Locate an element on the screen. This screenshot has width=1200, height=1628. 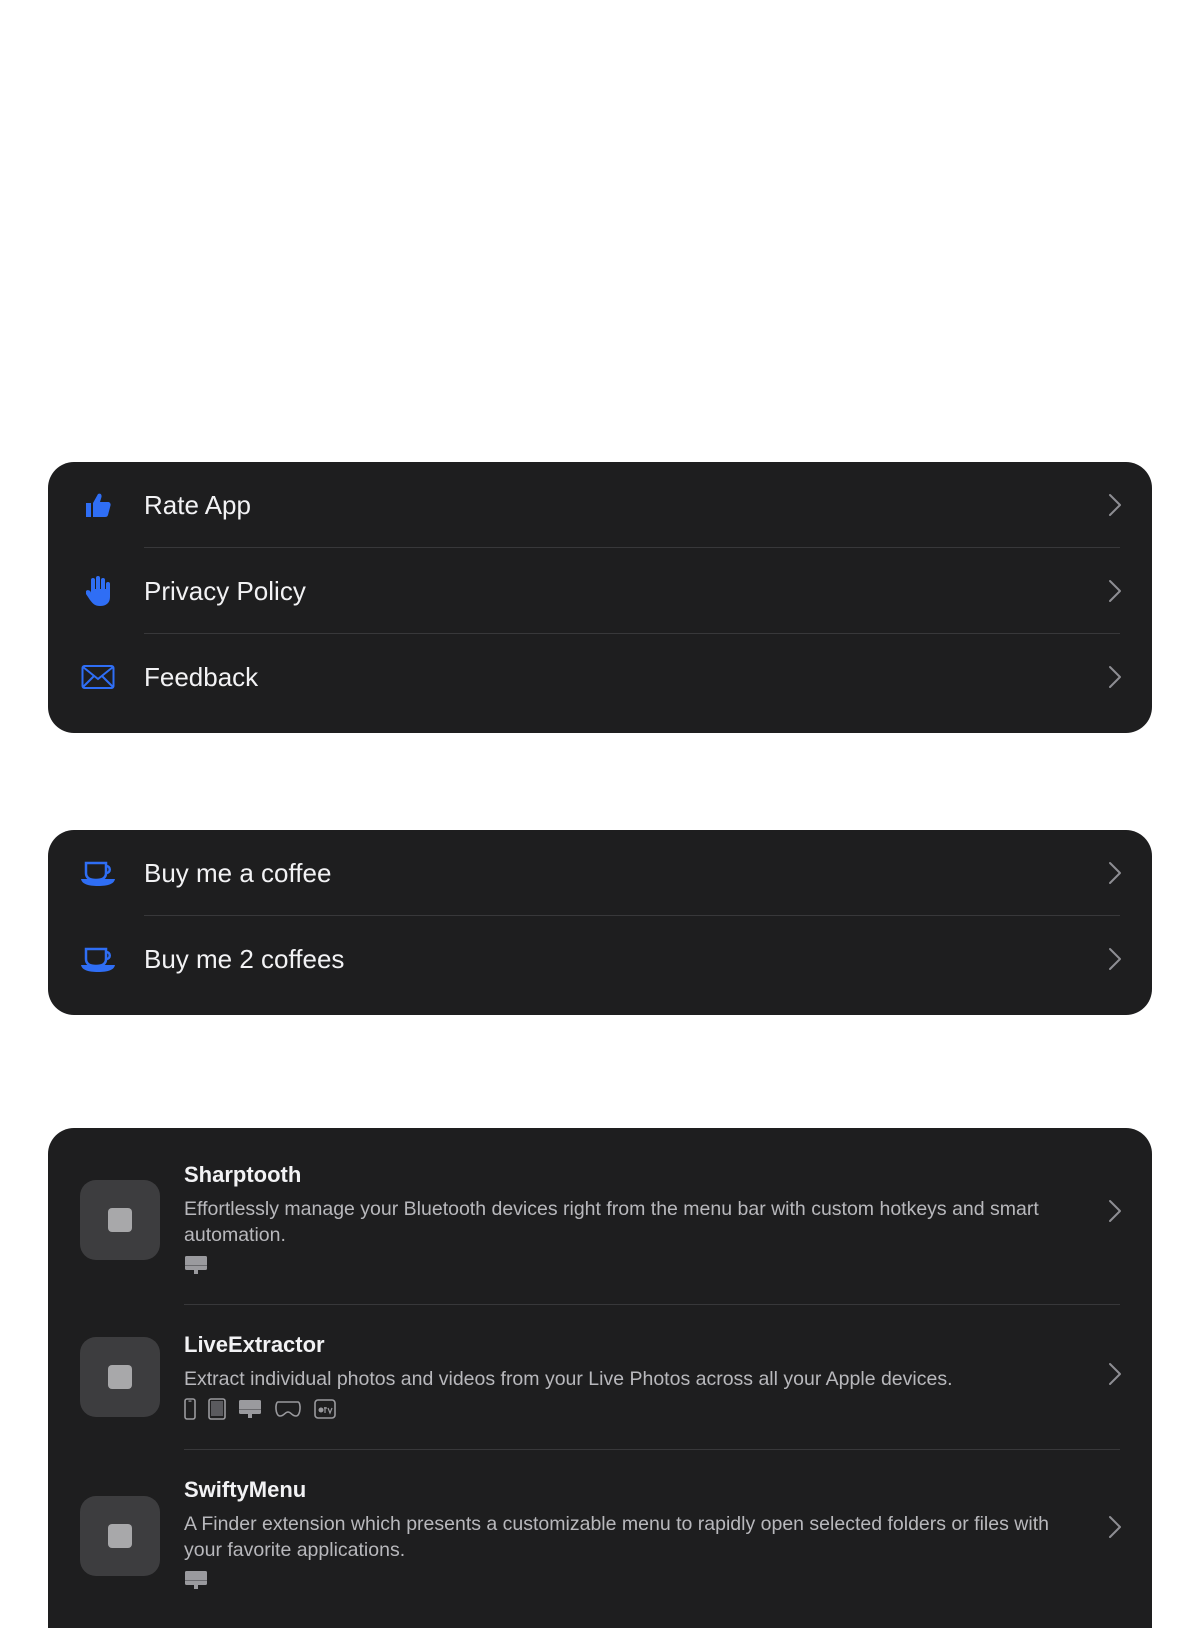
buy-coffee-label: Buy me a coffee is located at coordinates (238, 873).